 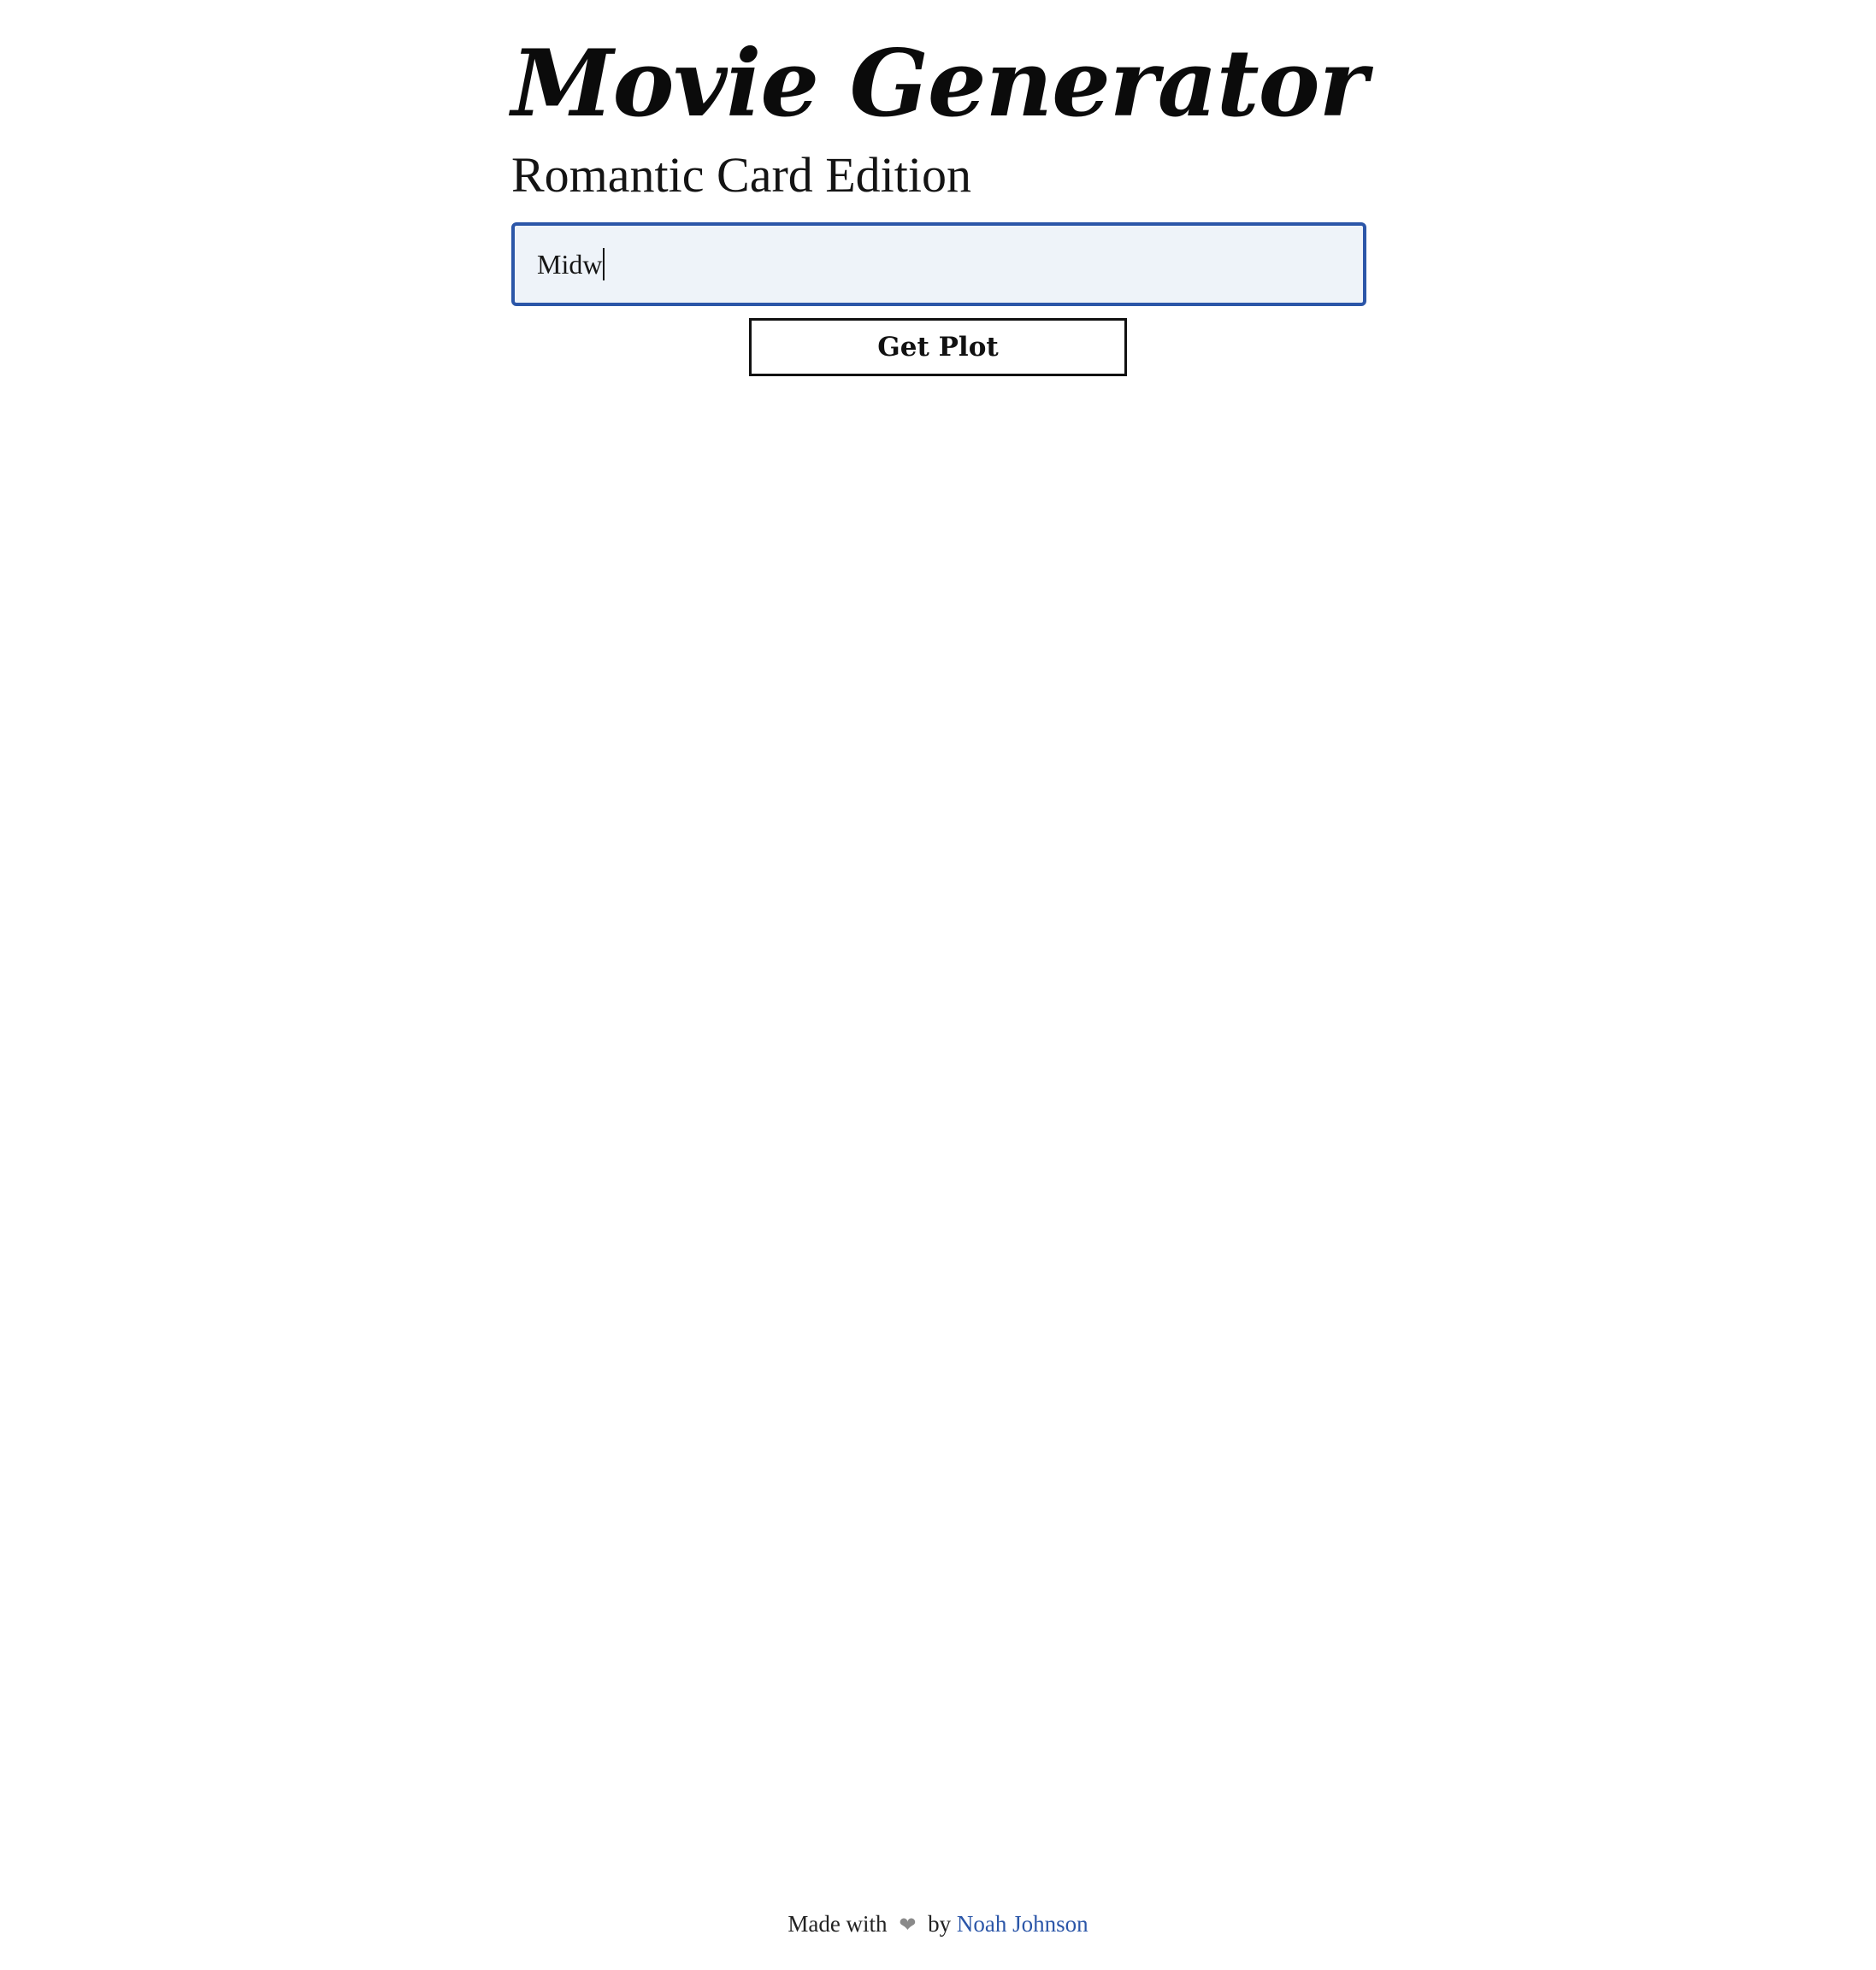 What do you see at coordinates (939, 84) in the screenshot?
I see `page-title: Movie Generator` at bounding box center [939, 84].